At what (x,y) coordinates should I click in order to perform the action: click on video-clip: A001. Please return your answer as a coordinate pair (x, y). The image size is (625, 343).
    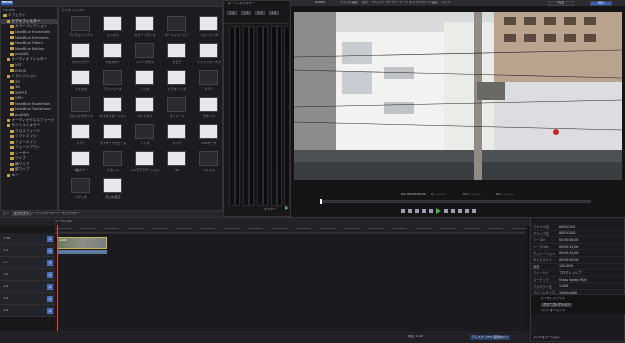
    Looking at the image, I should click on (82, 243).